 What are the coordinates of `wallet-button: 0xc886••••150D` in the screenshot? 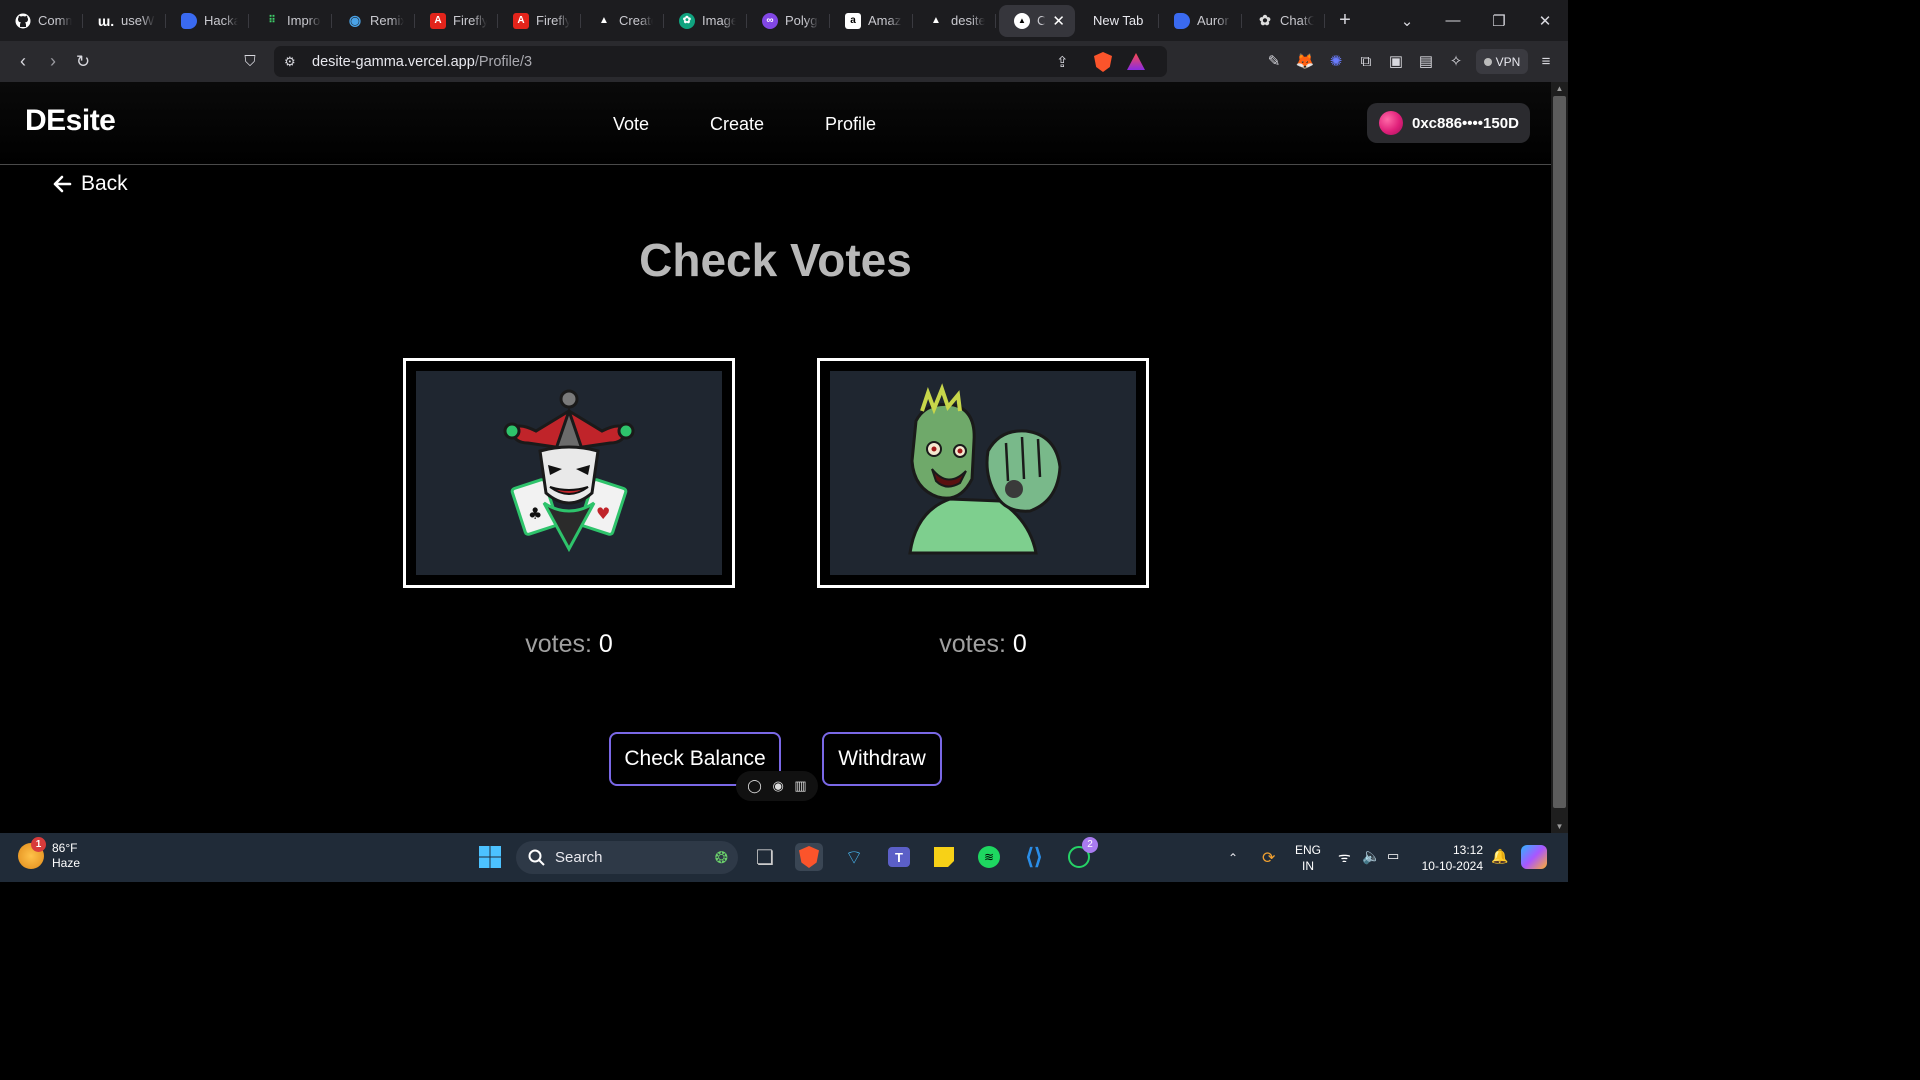 It's located at (1448, 123).